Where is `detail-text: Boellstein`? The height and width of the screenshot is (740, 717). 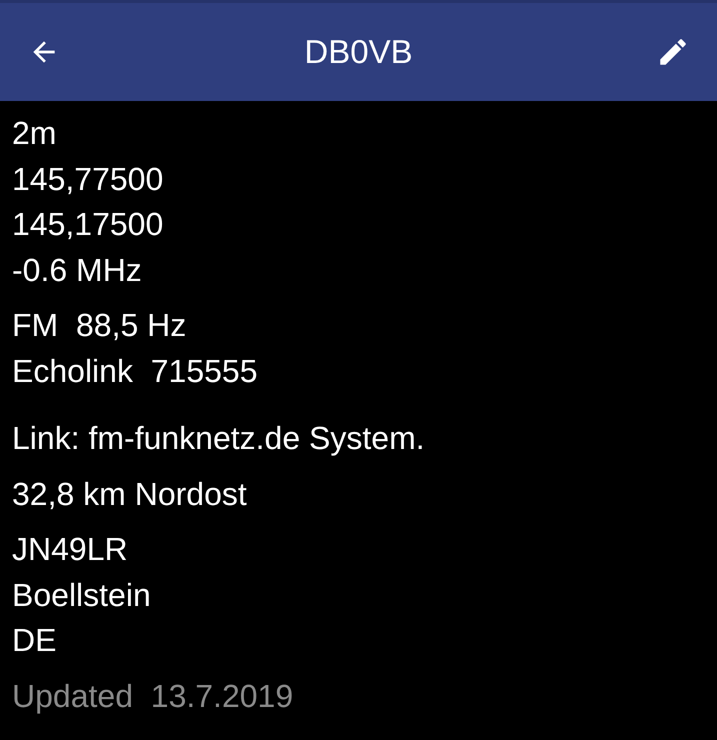
detail-text: Boellstein is located at coordinates (81, 595).